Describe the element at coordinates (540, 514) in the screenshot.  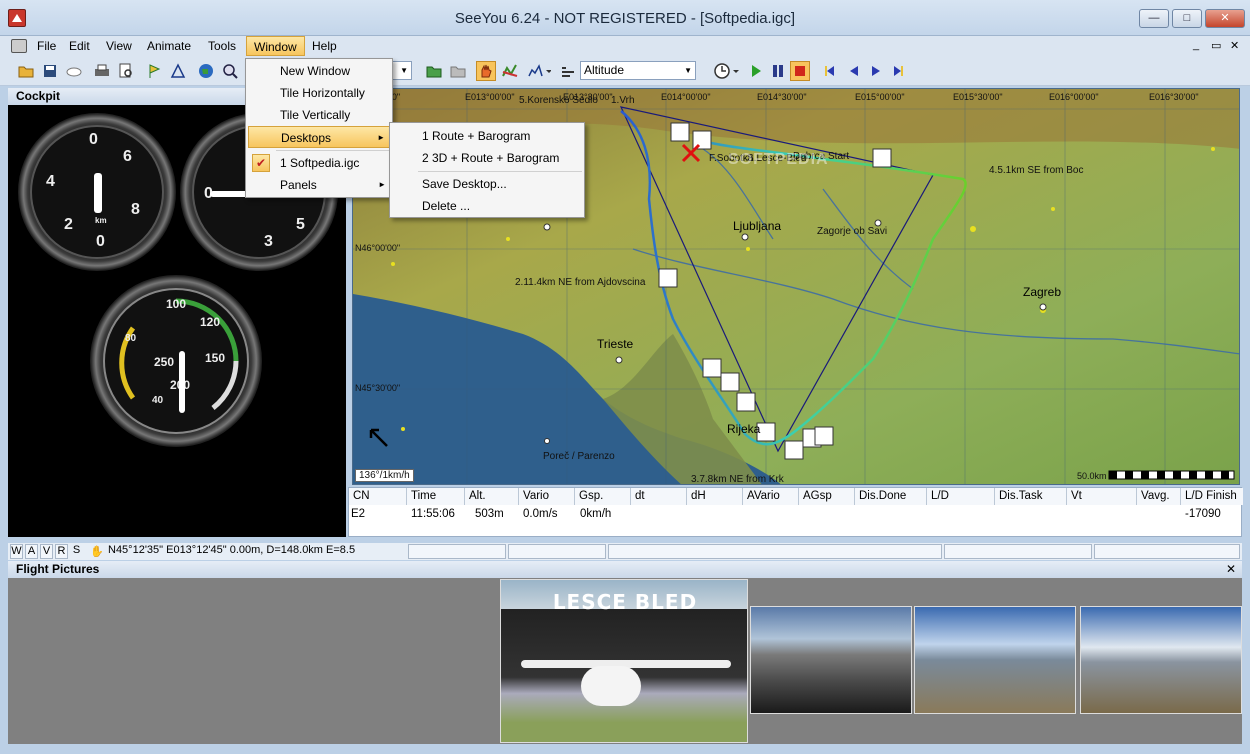
I see `table-cell: 0.0m/s` at that location.